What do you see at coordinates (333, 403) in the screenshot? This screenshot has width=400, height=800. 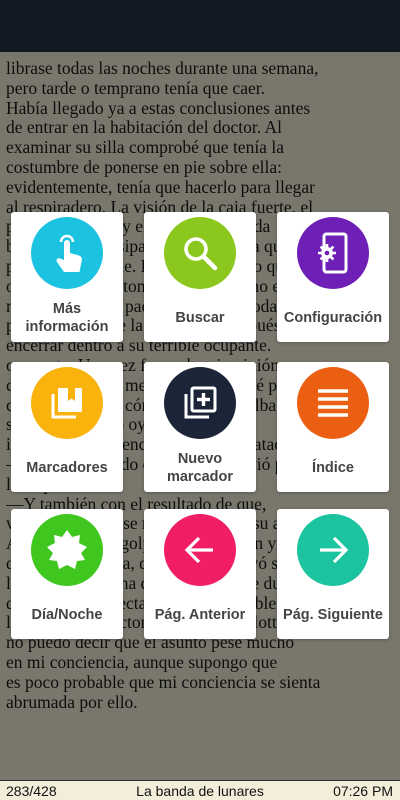 I see `index-icon` at bounding box center [333, 403].